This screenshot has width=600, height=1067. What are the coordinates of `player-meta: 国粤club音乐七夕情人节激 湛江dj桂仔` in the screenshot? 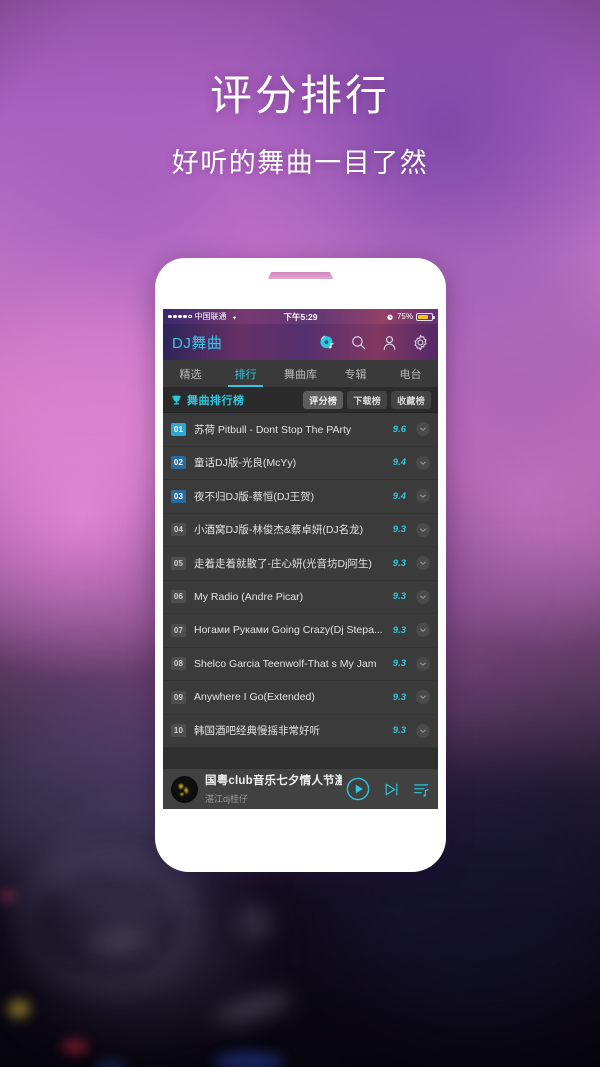 It's located at (273, 789).